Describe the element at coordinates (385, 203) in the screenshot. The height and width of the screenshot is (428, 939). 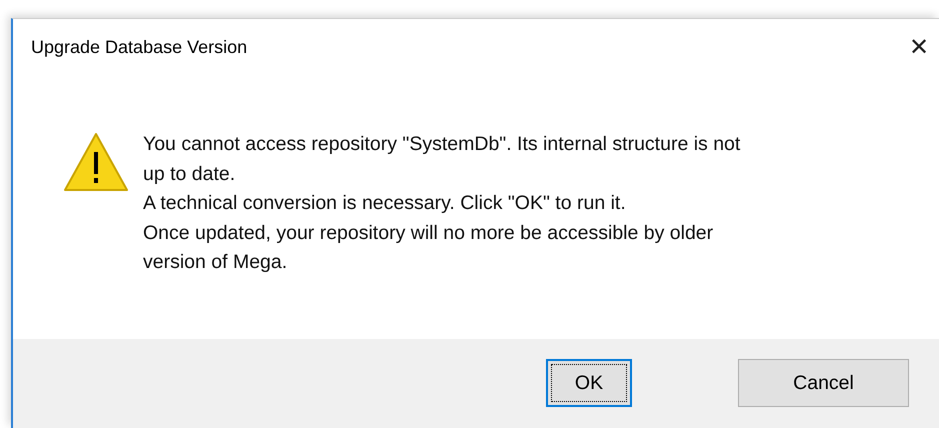
I see `message-text: A technical conversion is necessary. Click "OK" to run it.` at that location.